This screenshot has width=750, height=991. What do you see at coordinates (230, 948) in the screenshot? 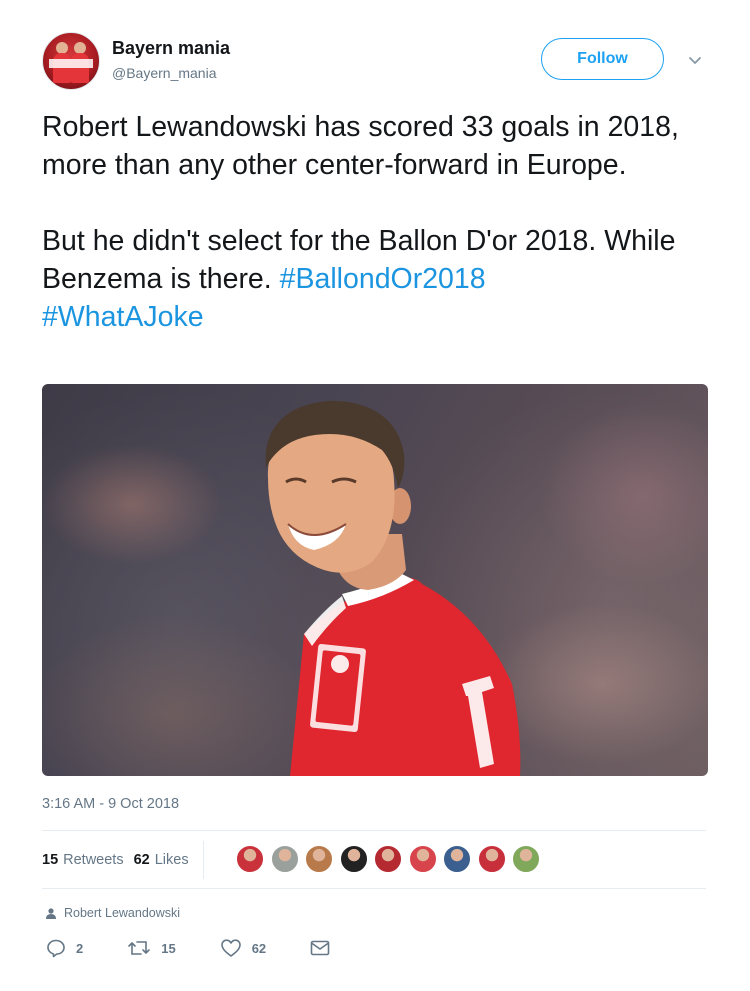
I see `heart-icon` at bounding box center [230, 948].